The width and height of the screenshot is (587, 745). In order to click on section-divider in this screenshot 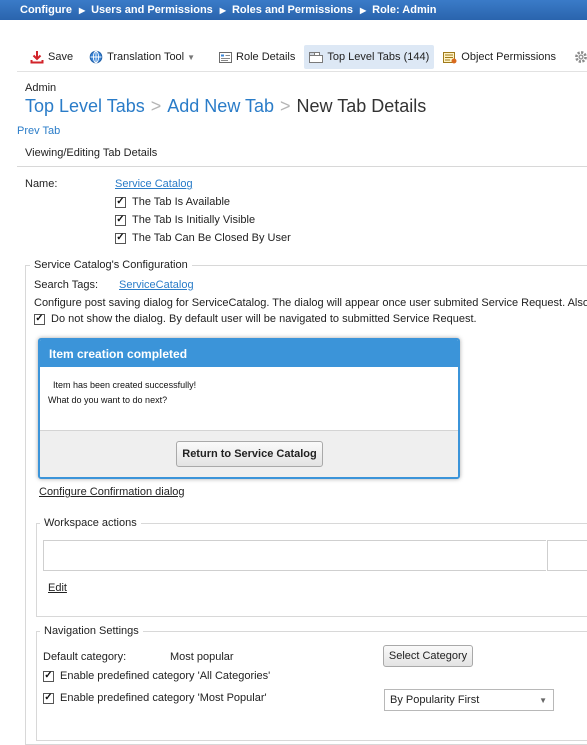, I will do `click(302, 166)`.